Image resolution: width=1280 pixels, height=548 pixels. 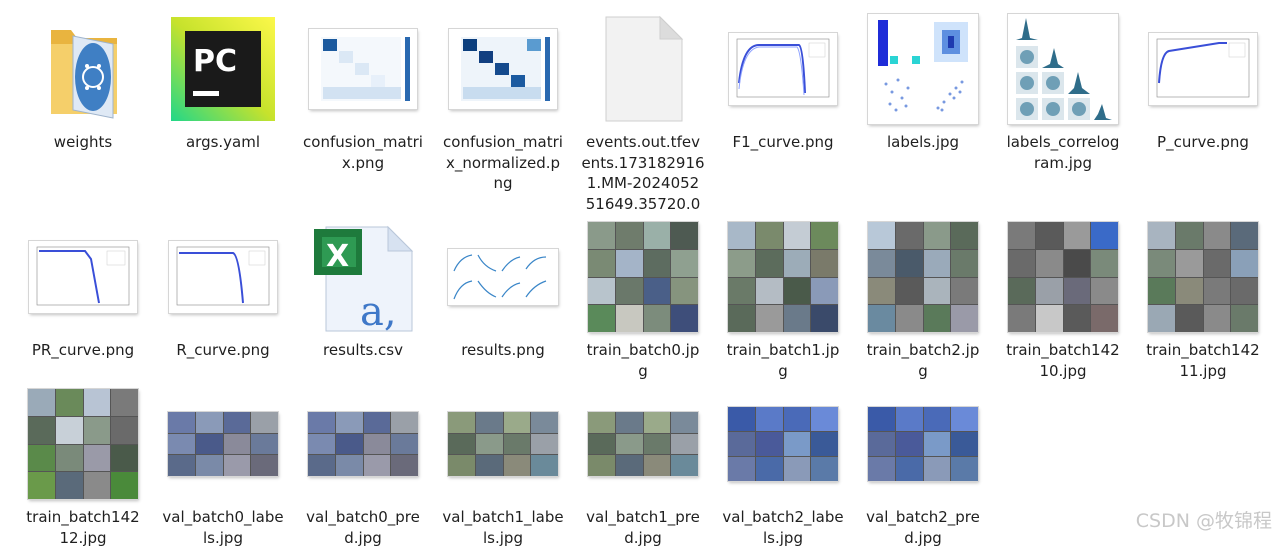 What do you see at coordinates (363, 350) in the screenshot?
I see `file-name: results.csv` at bounding box center [363, 350].